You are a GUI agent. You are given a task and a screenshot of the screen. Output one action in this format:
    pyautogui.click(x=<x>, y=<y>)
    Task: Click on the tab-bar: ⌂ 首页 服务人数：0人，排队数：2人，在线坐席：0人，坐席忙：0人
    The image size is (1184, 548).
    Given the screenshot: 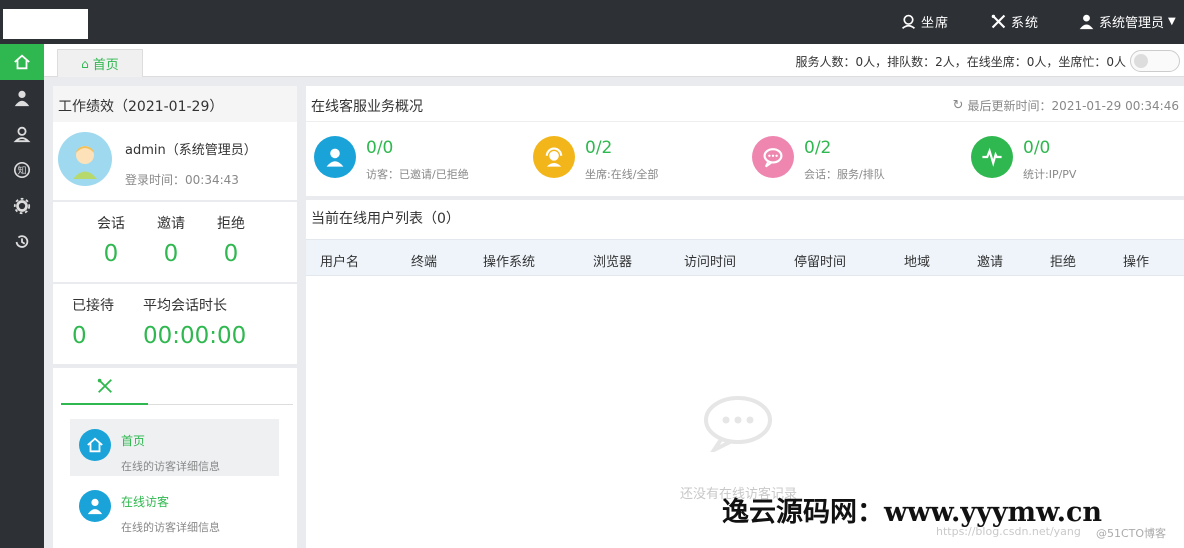 What is the action you would take?
    pyautogui.click(x=614, y=60)
    